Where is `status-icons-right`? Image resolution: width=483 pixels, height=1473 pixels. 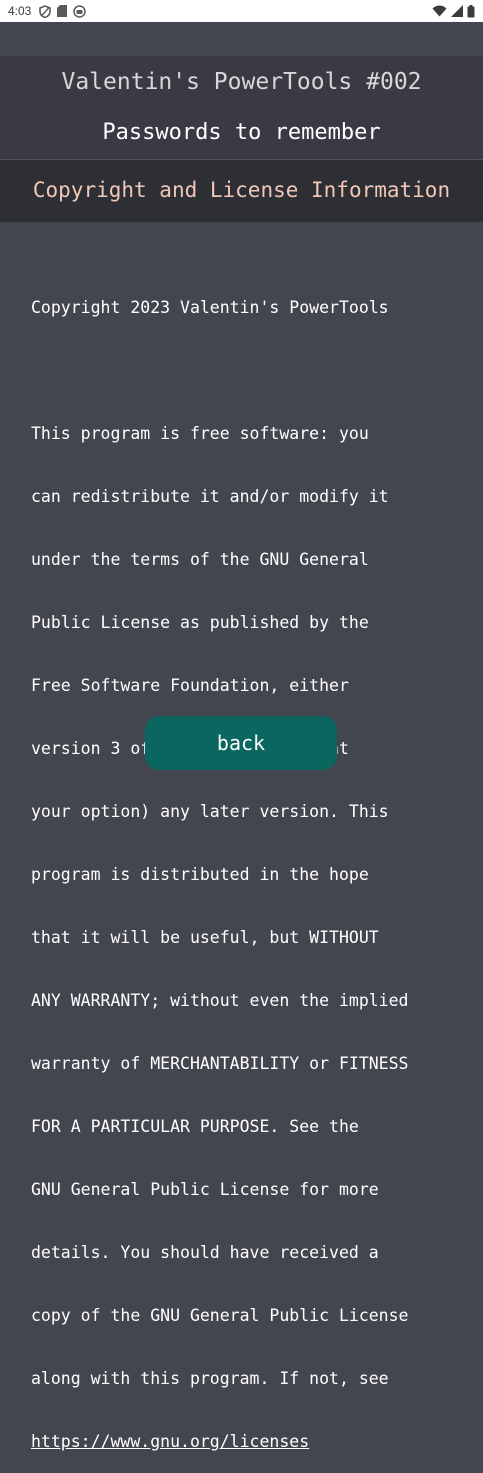
status-icons-right is located at coordinates (453, 11).